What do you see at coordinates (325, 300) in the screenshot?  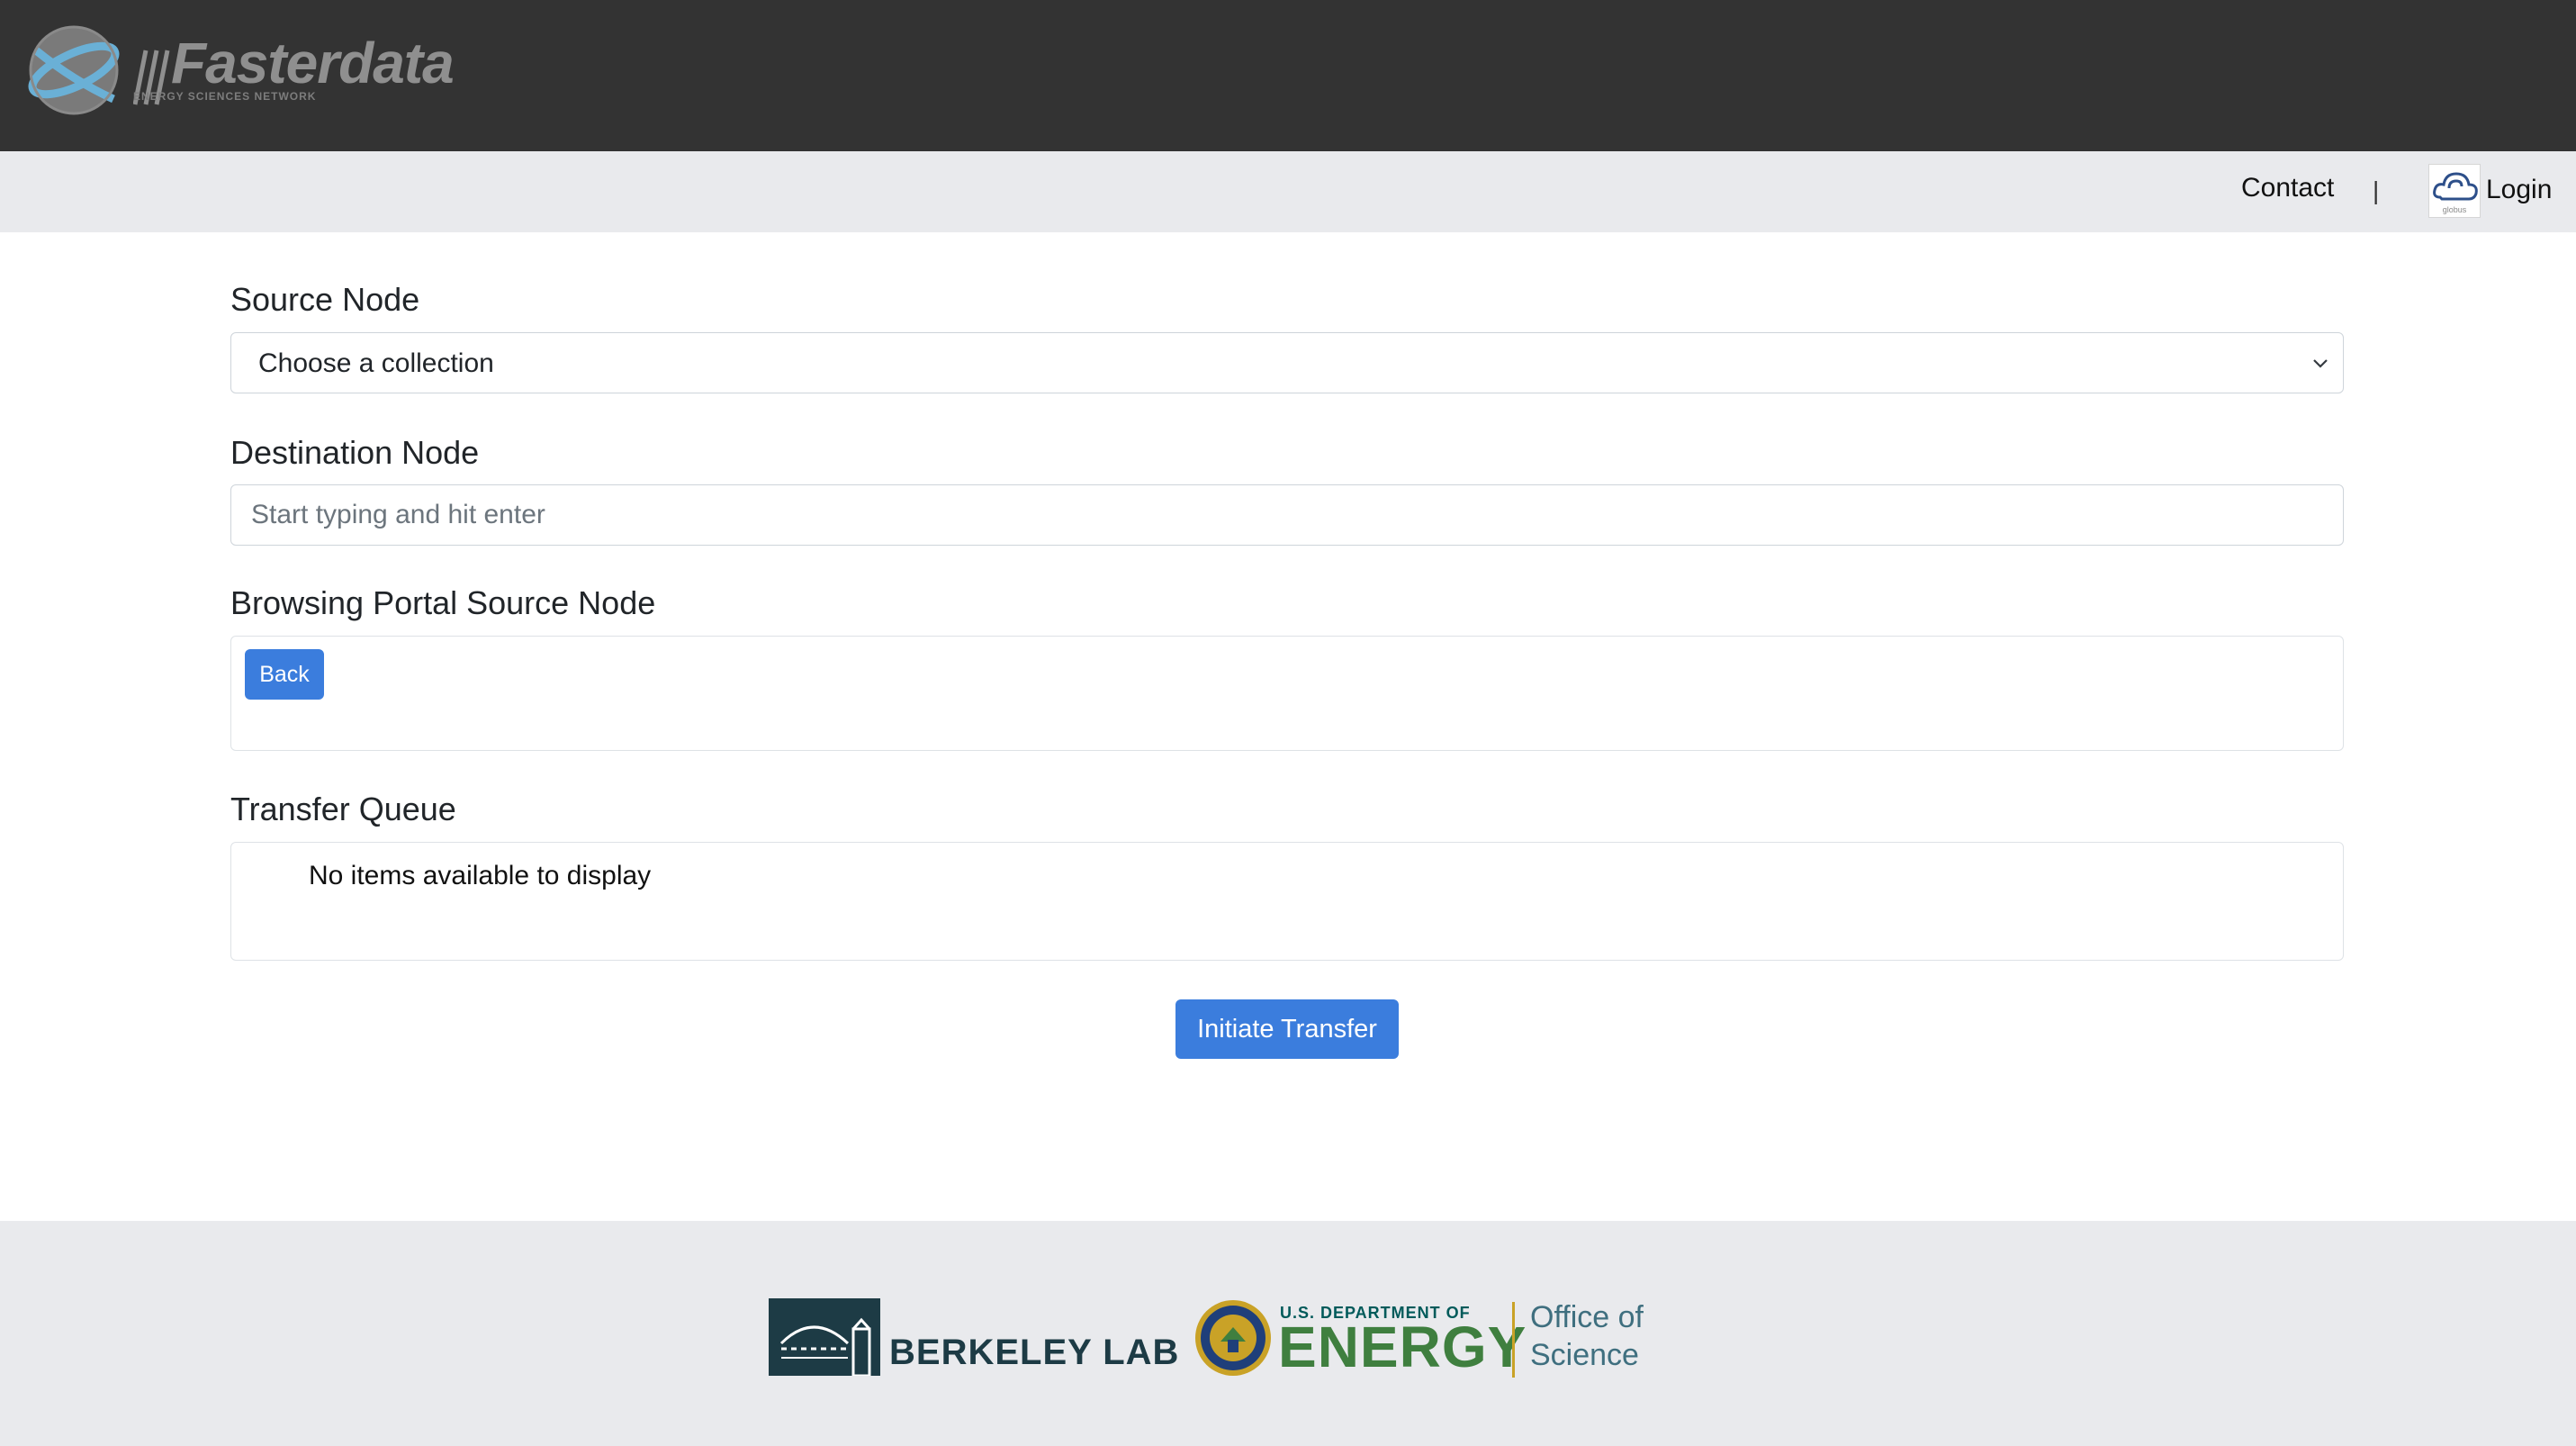 I see `source-node-heading: Source Node` at bounding box center [325, 300].